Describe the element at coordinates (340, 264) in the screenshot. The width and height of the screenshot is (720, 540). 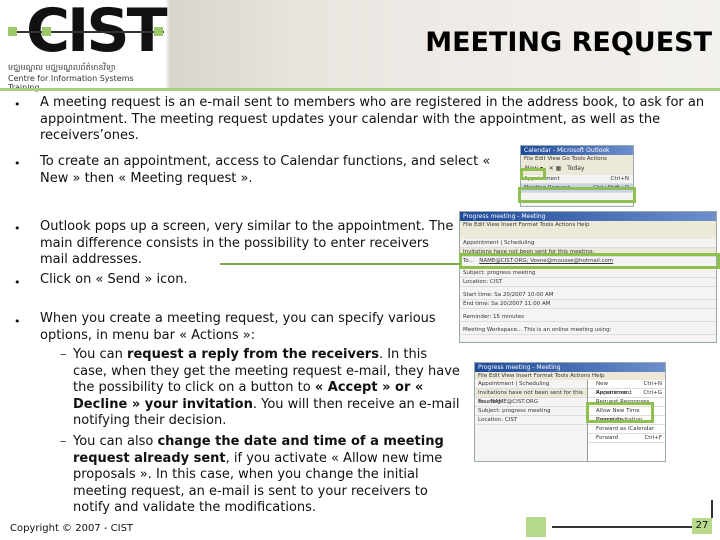
I see `connector-line` at that location.